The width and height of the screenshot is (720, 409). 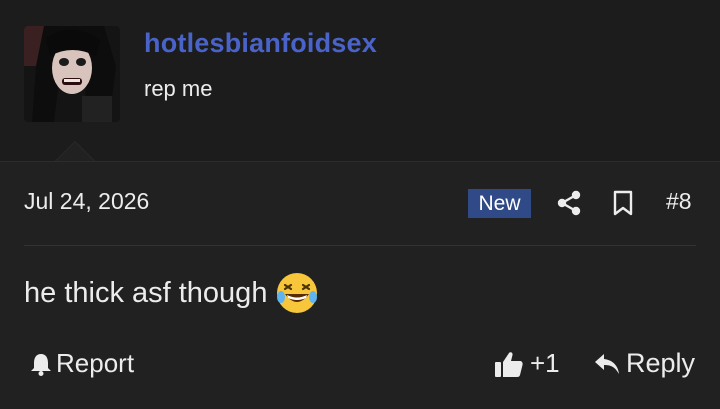 I want to click on message-text: he thick asf though, so click(x=146, y=292).